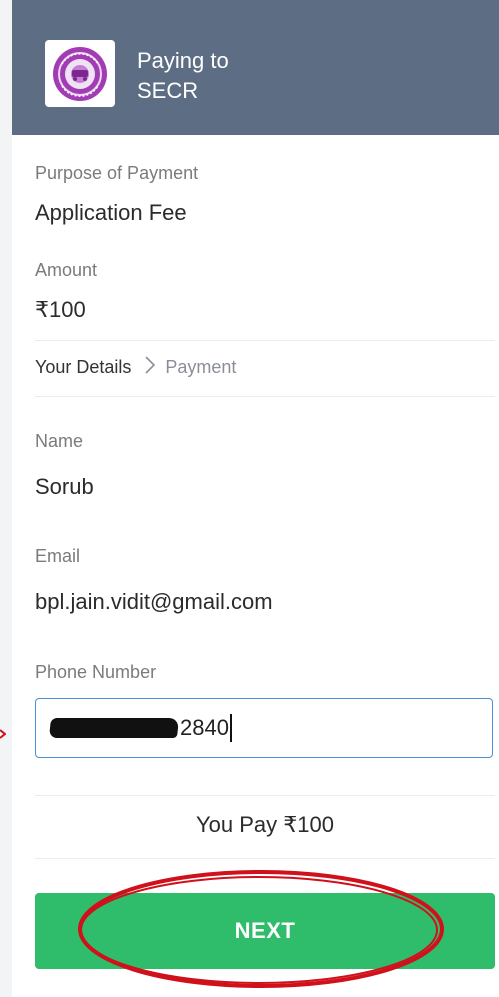 This screenshot has height=997, width=499. Describe the element at coordinates (59, 441) in the screenshot. I see `name-label: Name` at that location.